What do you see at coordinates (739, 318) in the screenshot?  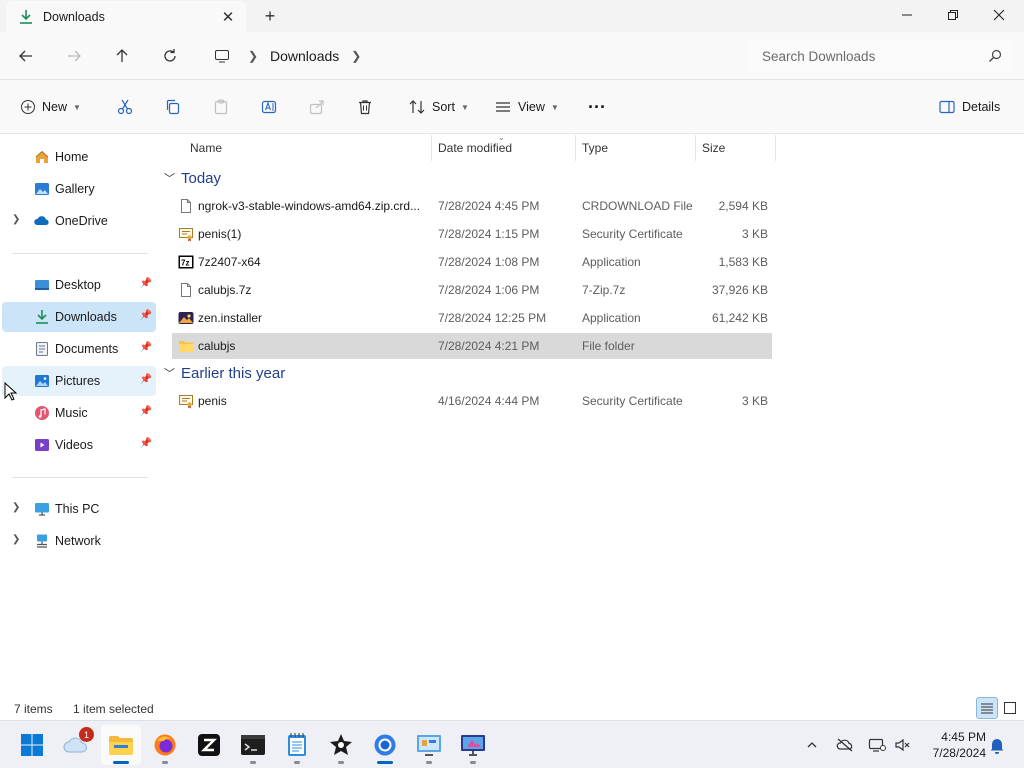 I see `file-size: 61,242 KB` at bounding box center [739, 318].